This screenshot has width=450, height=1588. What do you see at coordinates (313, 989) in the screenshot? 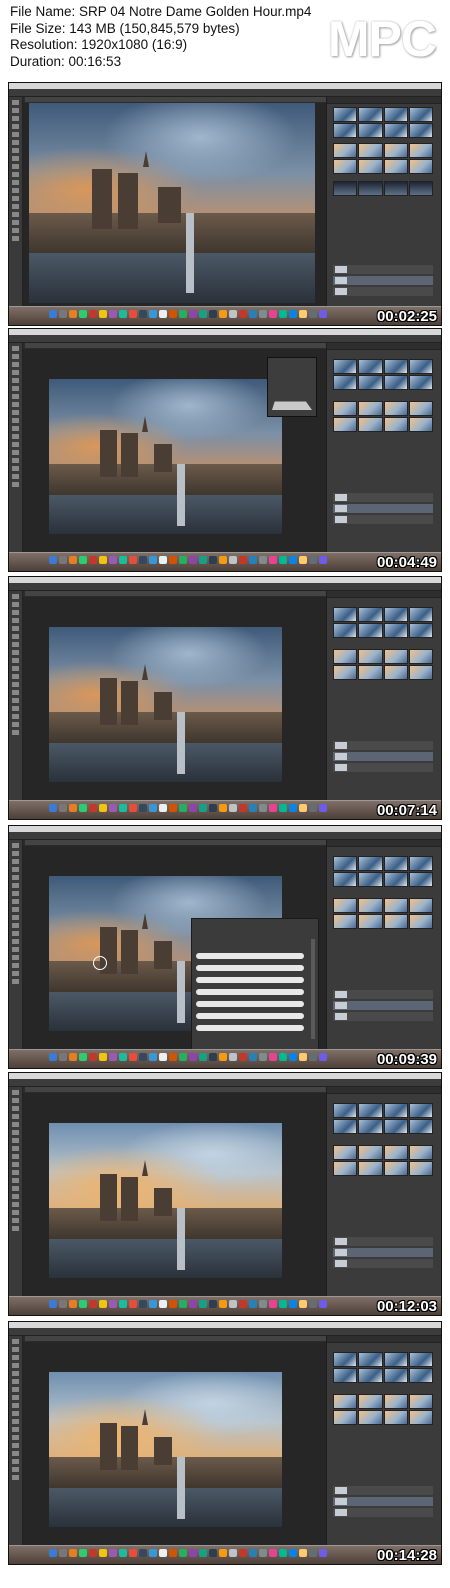
I see `brush-list-scrollbar` at bounding box center [313, 989].